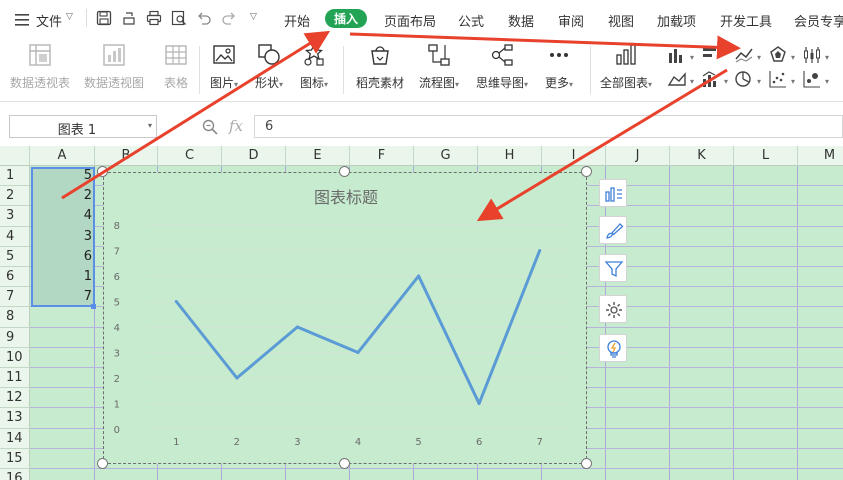  What do you see at coordinates (586, 463) in the screenshot?
I see `chart-resize-handle-bottom-right` at bounding box center [586, 463].